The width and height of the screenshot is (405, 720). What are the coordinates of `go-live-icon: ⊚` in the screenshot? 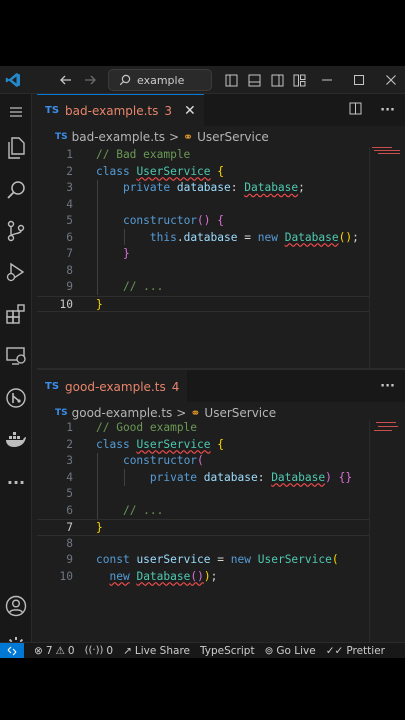 It's located at (269, 650).